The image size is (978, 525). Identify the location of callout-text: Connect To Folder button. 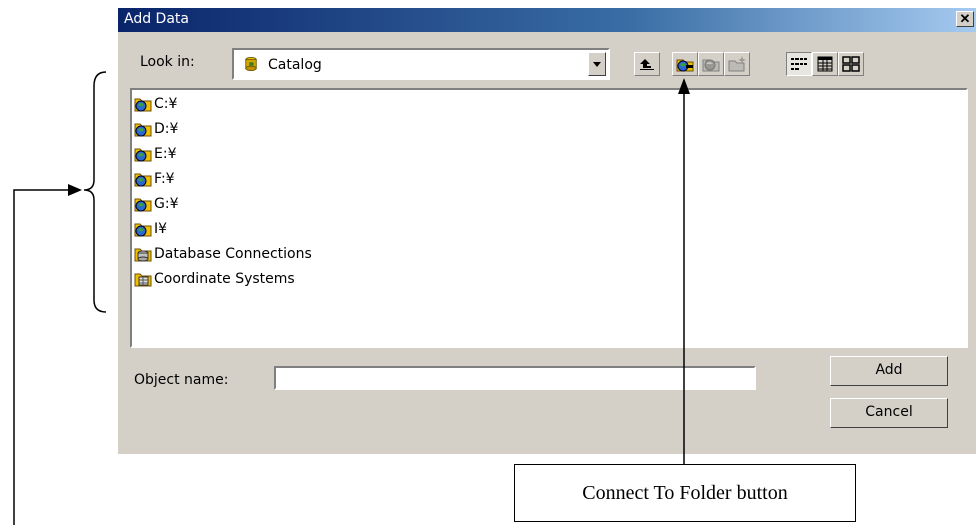
(685, 493).